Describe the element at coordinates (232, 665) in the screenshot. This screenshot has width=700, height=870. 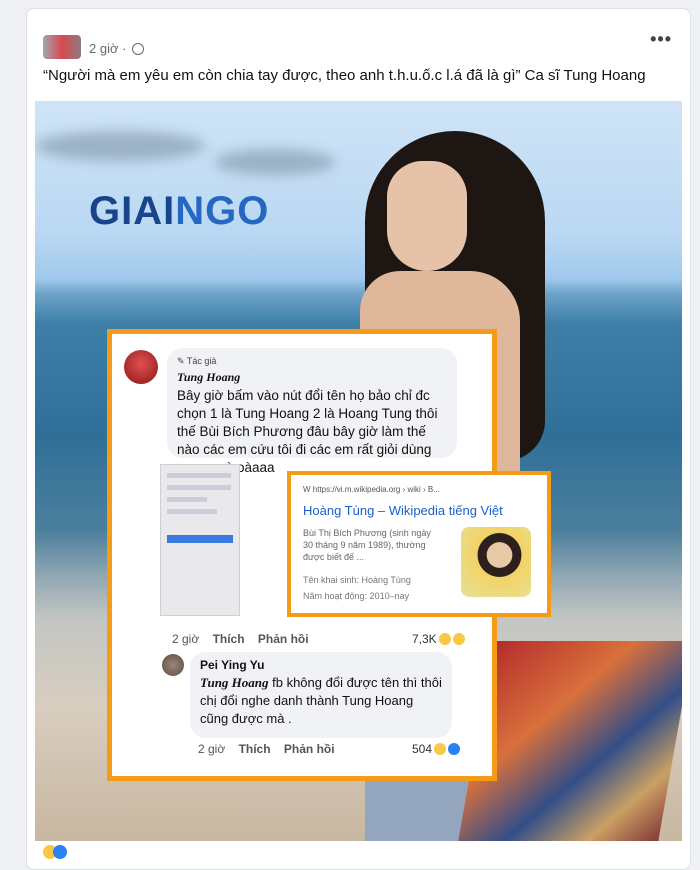
I see `reply-name: Pei Ying Yu` at that location.